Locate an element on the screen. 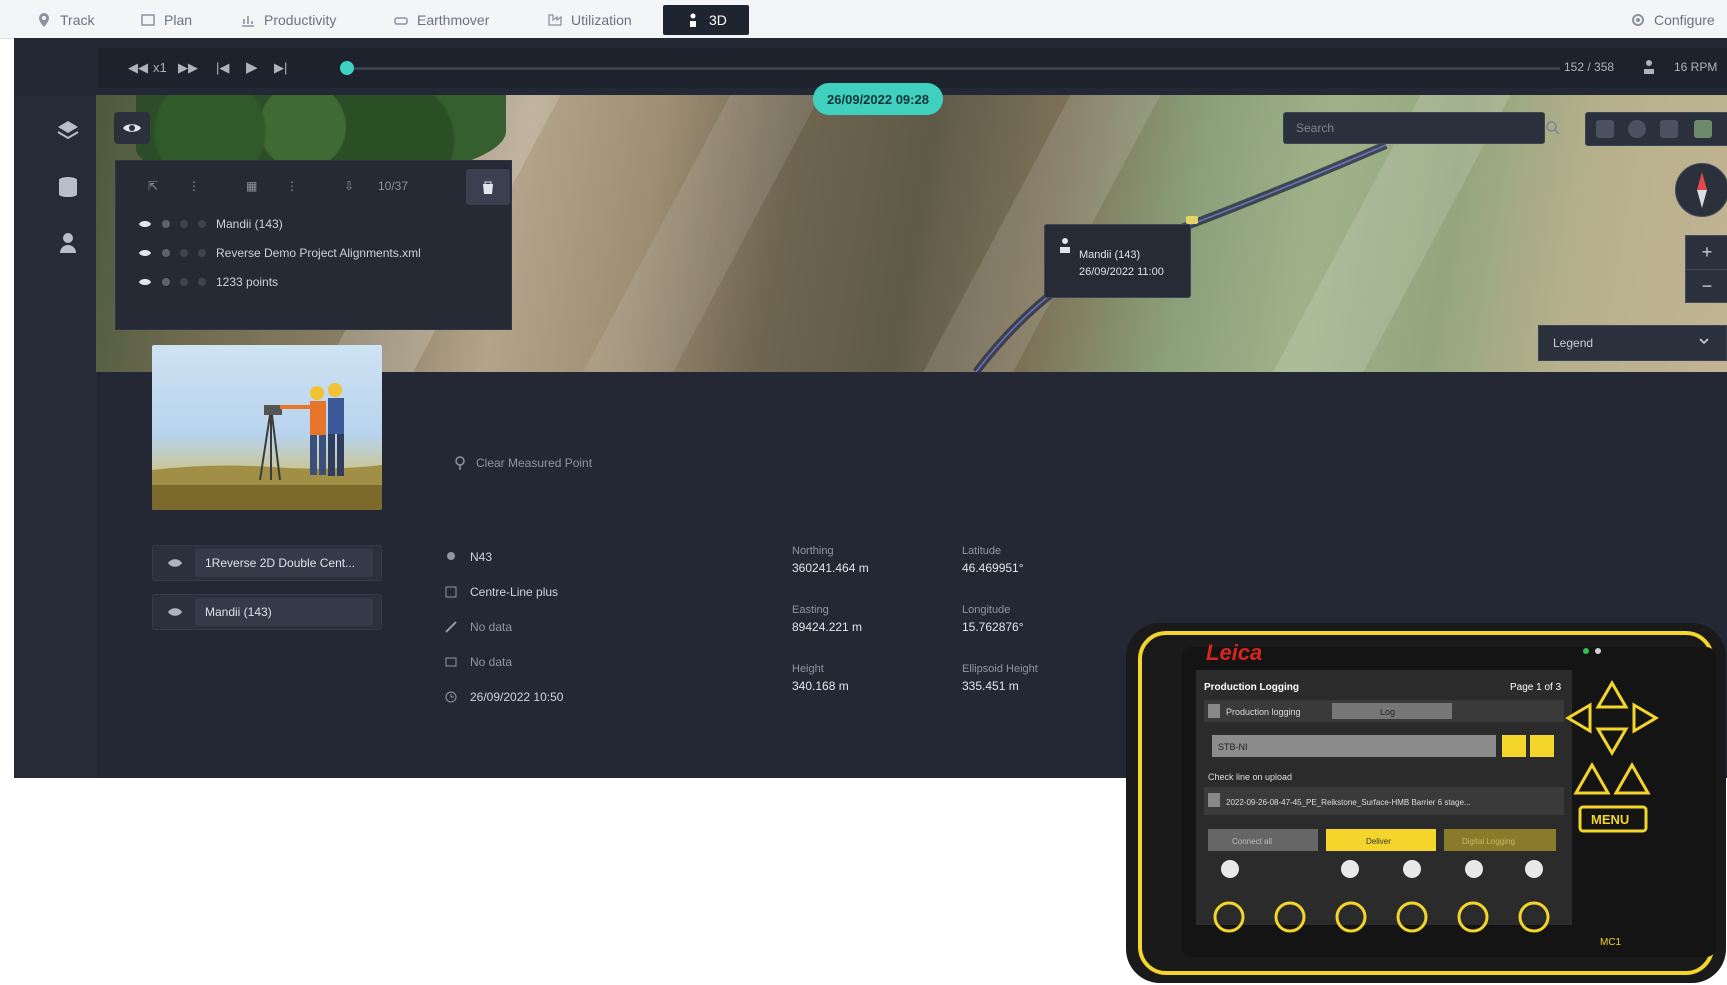 This screenshot has height=985, width=1727. layer-row: Reverse Demo Project Alignments.xml is located at coordinates (279, 253).